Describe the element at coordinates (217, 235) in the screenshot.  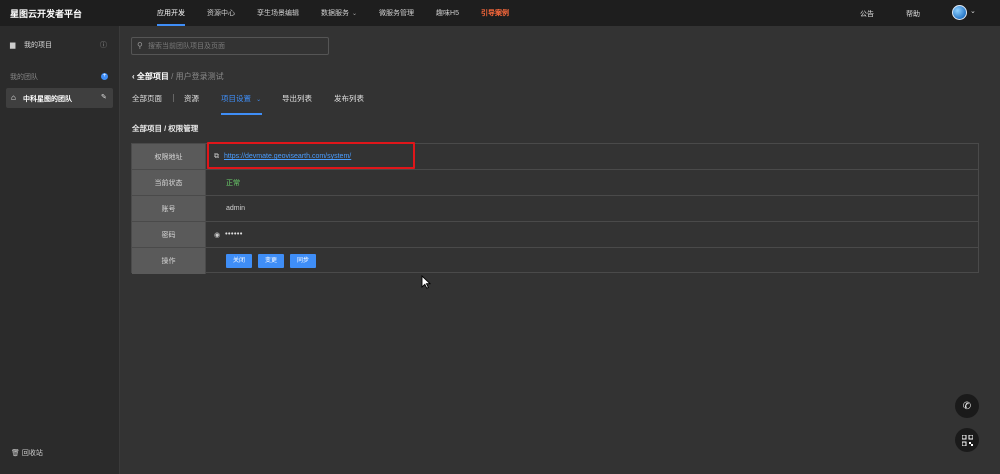
I see `eye-icon: ◉` at that location.